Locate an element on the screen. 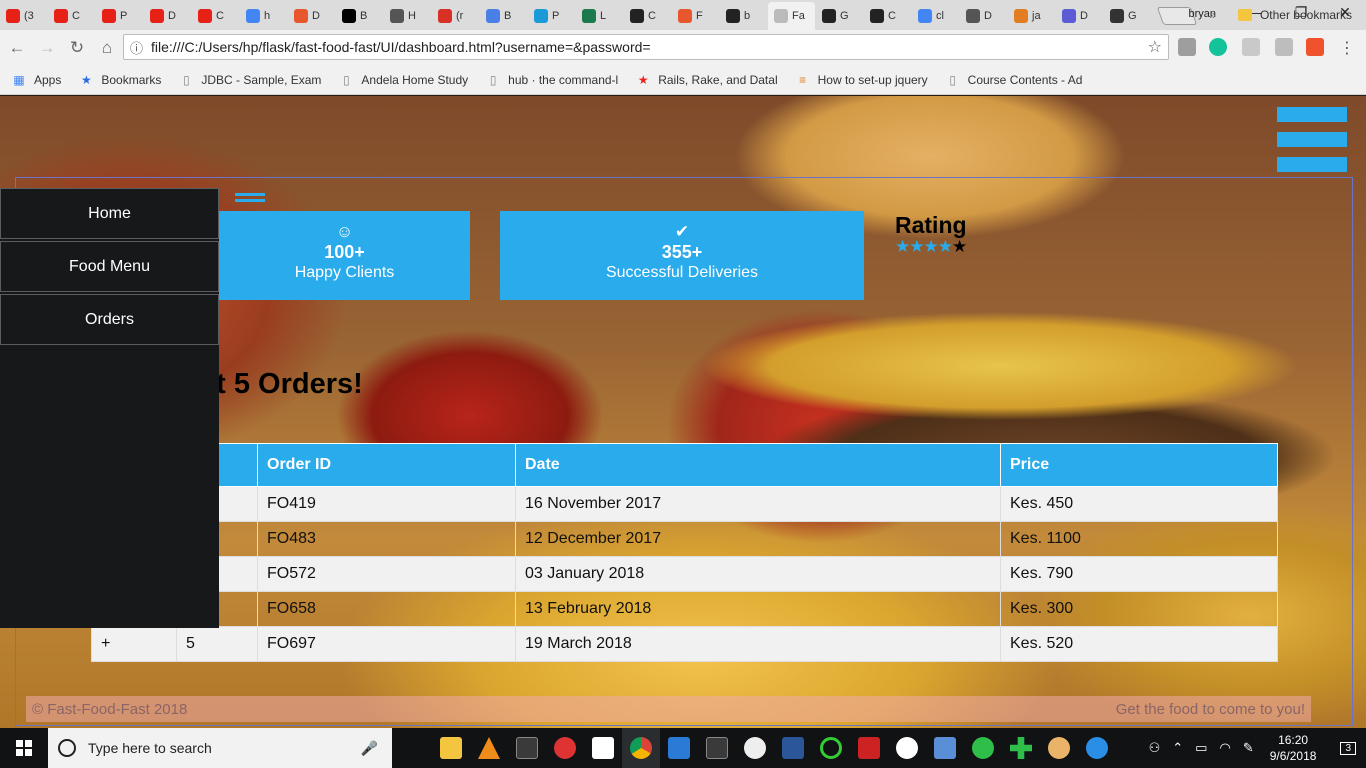  sticky-notes-icon is located at coordinates (603, 748).